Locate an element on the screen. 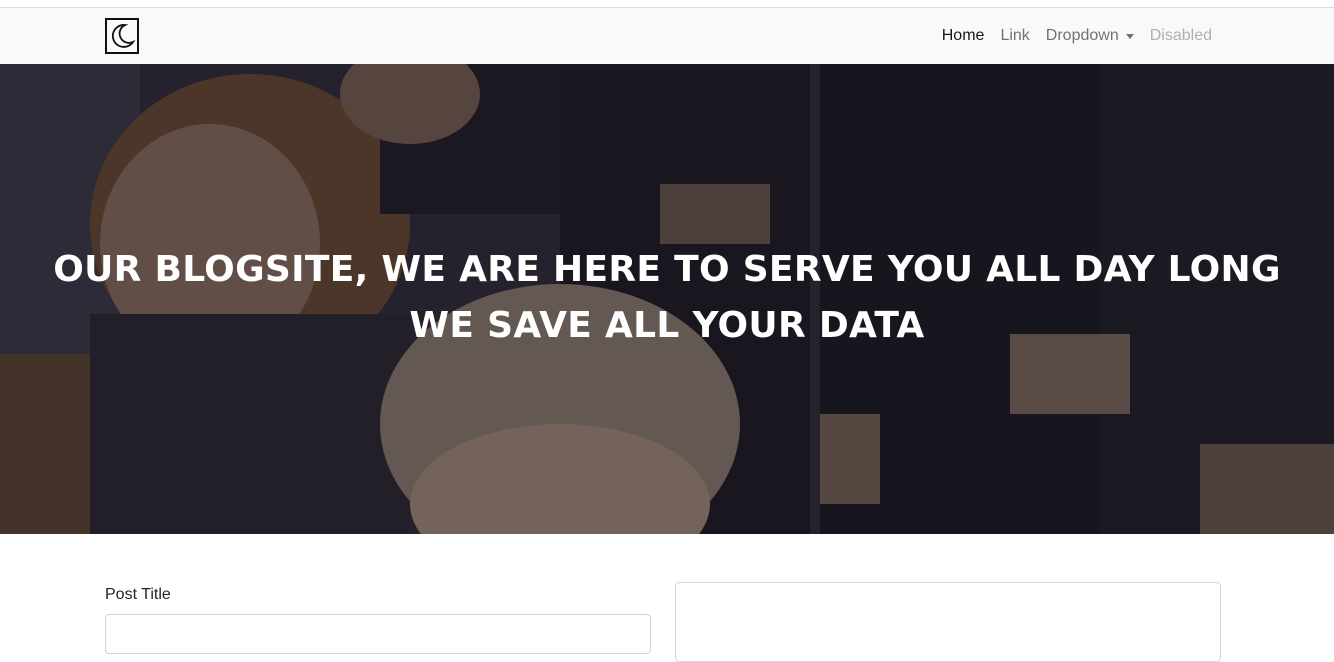 This screenshot has width=1334, height=662. navbar: Home Link Dropdown Disabled is located at coordinates (667, 36).